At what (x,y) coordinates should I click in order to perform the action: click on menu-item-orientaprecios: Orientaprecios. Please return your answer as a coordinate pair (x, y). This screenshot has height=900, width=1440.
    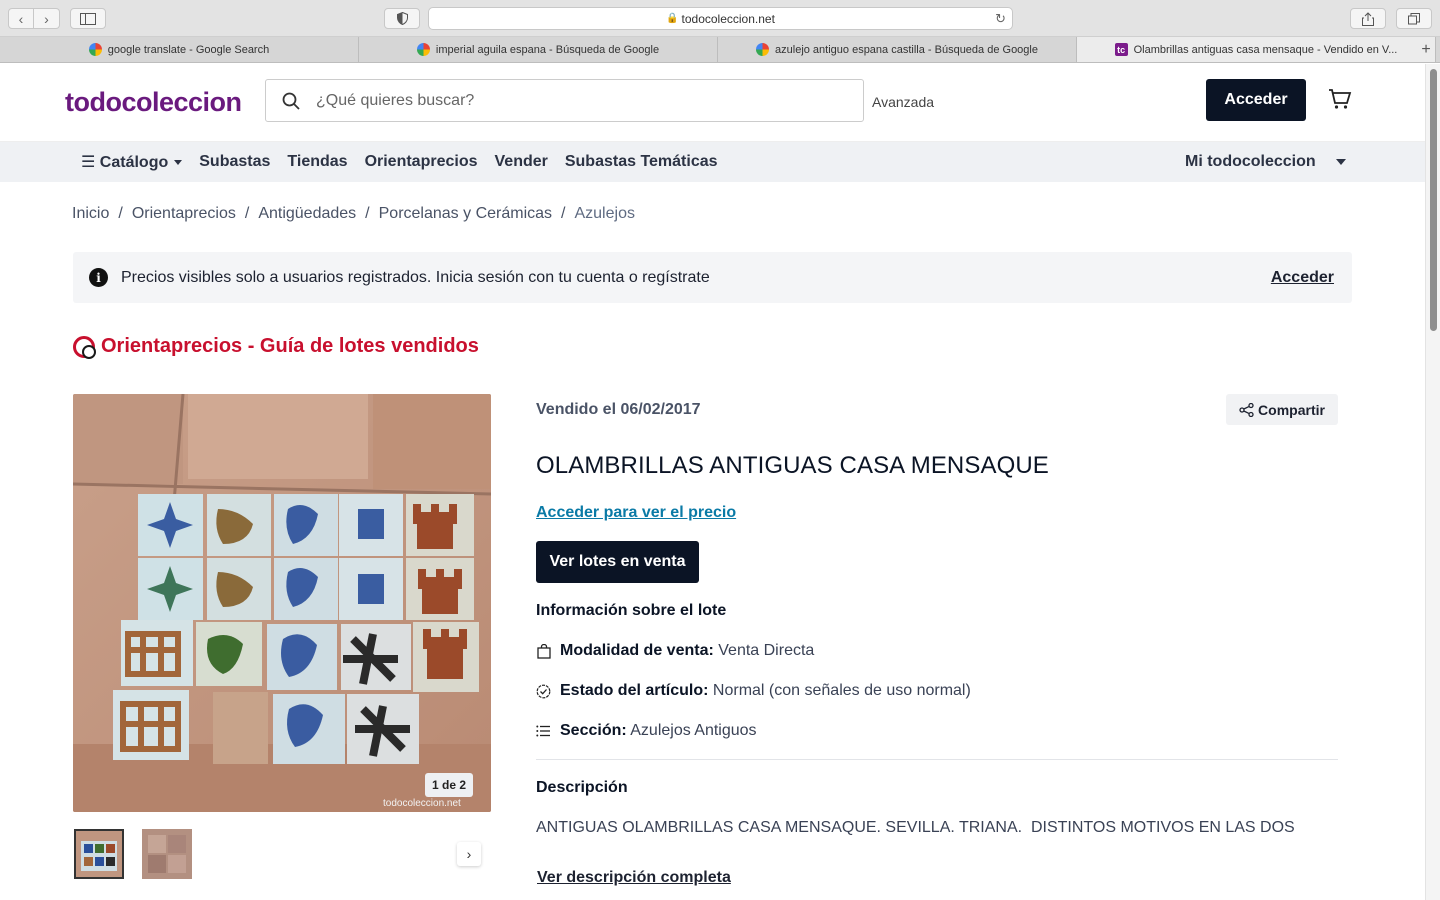
    Looking at the image, I should click on (421, 162).